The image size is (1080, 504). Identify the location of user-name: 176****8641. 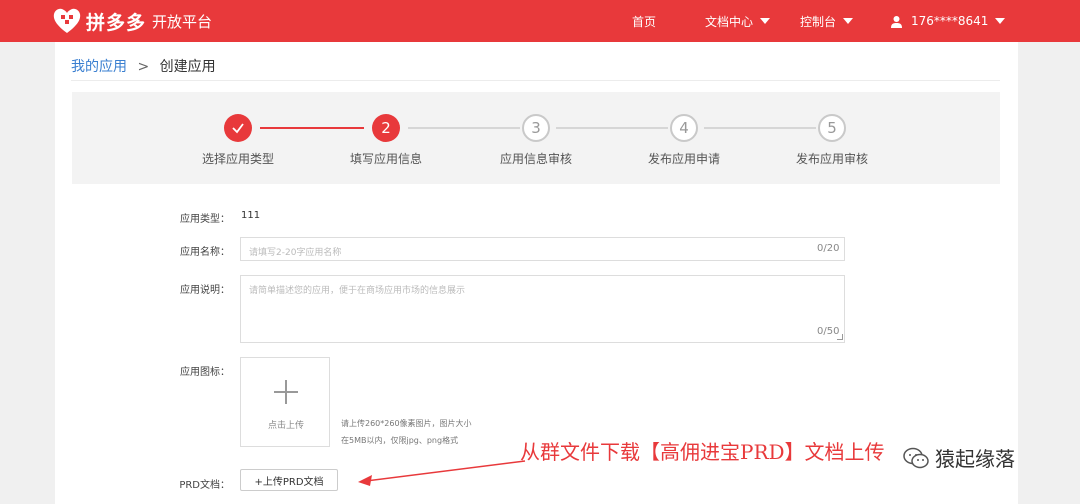
(950, 21).